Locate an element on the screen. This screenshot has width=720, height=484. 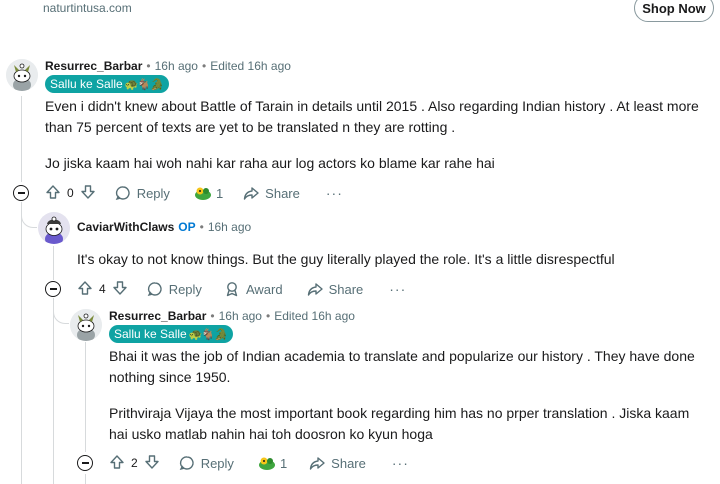
vote-group: 4 is located at coordinates (102, 289).